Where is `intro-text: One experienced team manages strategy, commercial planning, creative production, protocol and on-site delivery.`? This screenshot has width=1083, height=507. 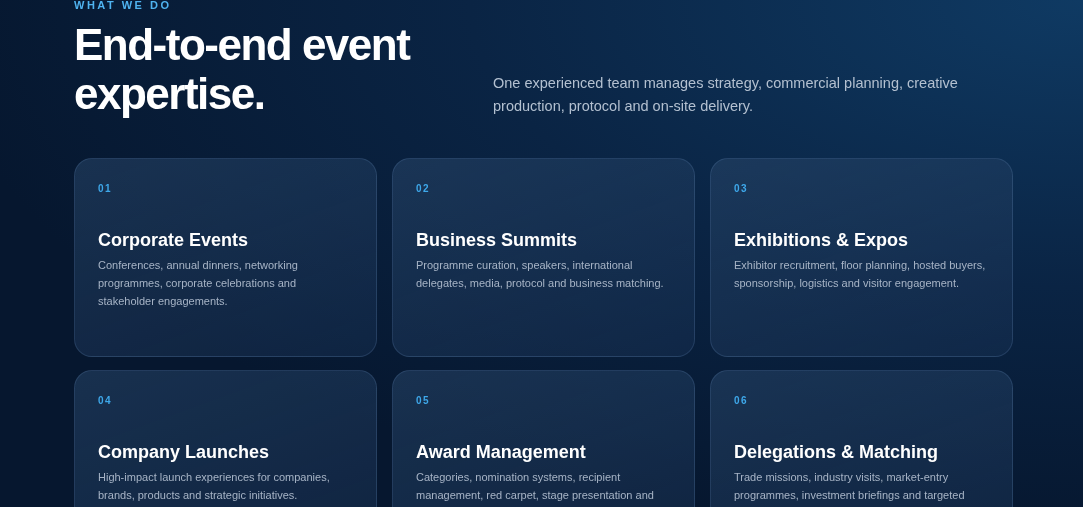 intro-text: One experienced team manages strategy, commercial planning, creative production, protocol and on-site delivery. is located at coordinates (726, 95).